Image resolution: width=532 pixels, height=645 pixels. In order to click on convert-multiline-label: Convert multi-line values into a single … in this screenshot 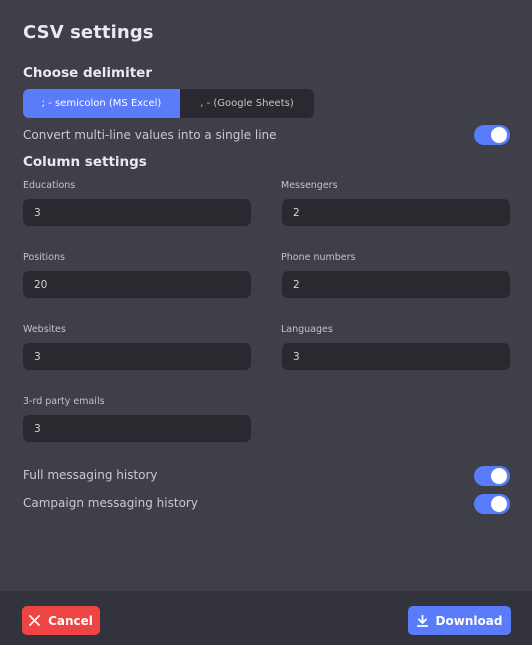, I will do `click(150, 135)`.